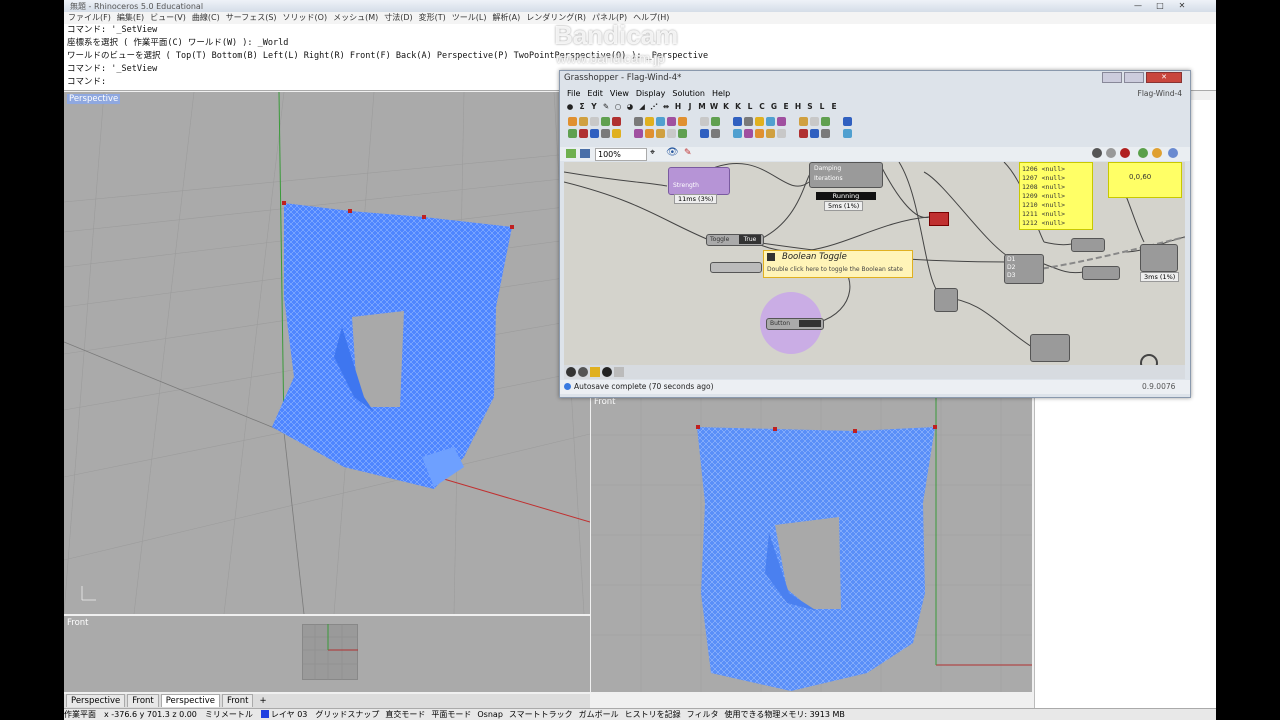 The image size is (1280, 720). Describe the element at coordinates (573, 93) in the screenshot. I see `gh-menu-item: File` at that location.